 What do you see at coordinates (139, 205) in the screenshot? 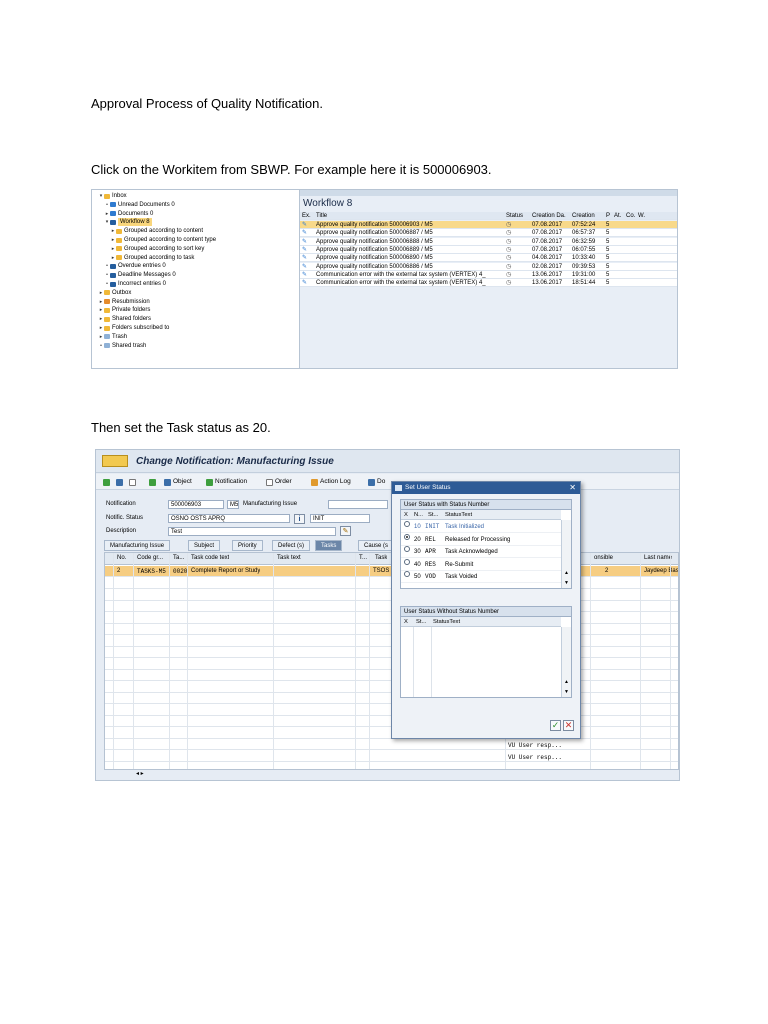
I see `tree-node: • Unread Documents 0` at bounding box center [139, 205].